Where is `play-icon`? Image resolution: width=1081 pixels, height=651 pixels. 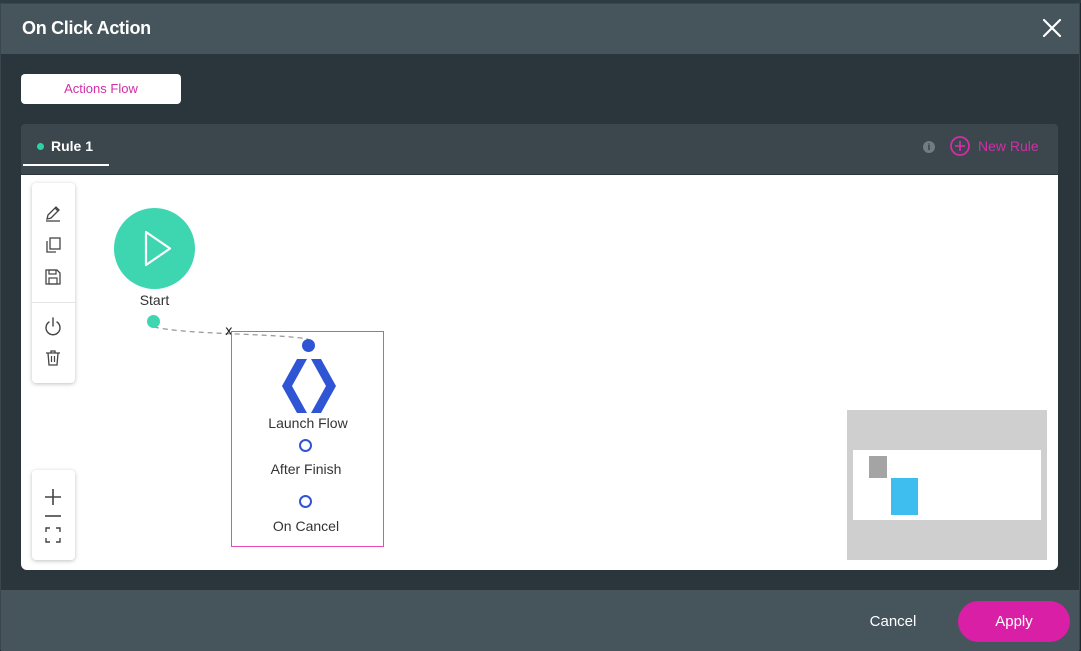 play-icon is located at coordinates (158, 248).